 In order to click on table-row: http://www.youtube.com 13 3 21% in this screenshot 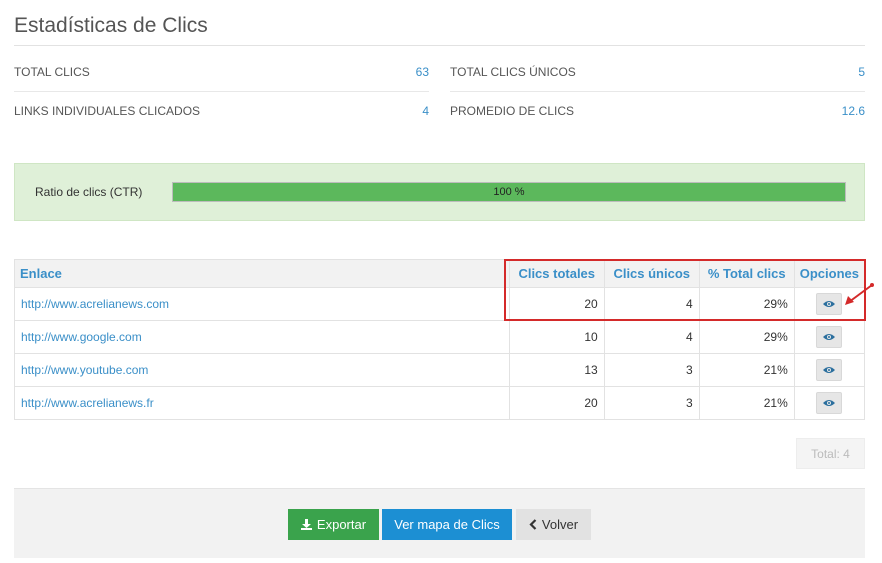, I will do `click(440, 370)`.